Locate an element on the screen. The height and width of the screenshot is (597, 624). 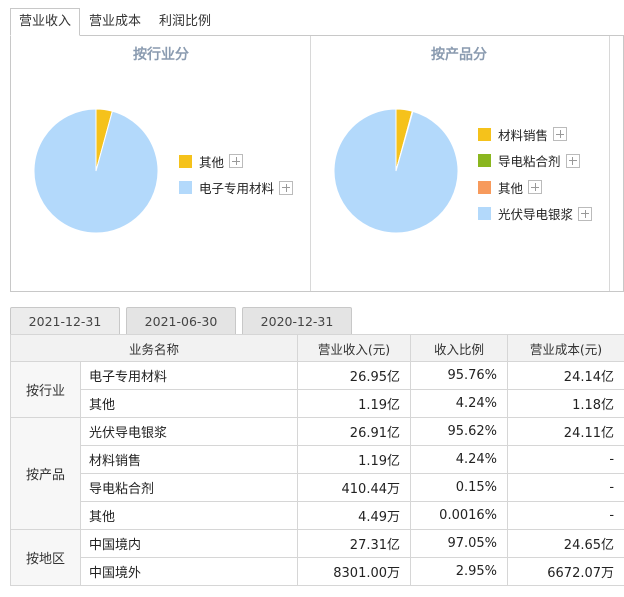
legend-industry: 其他 电子专用材料 is located at coordinates (236, 175).